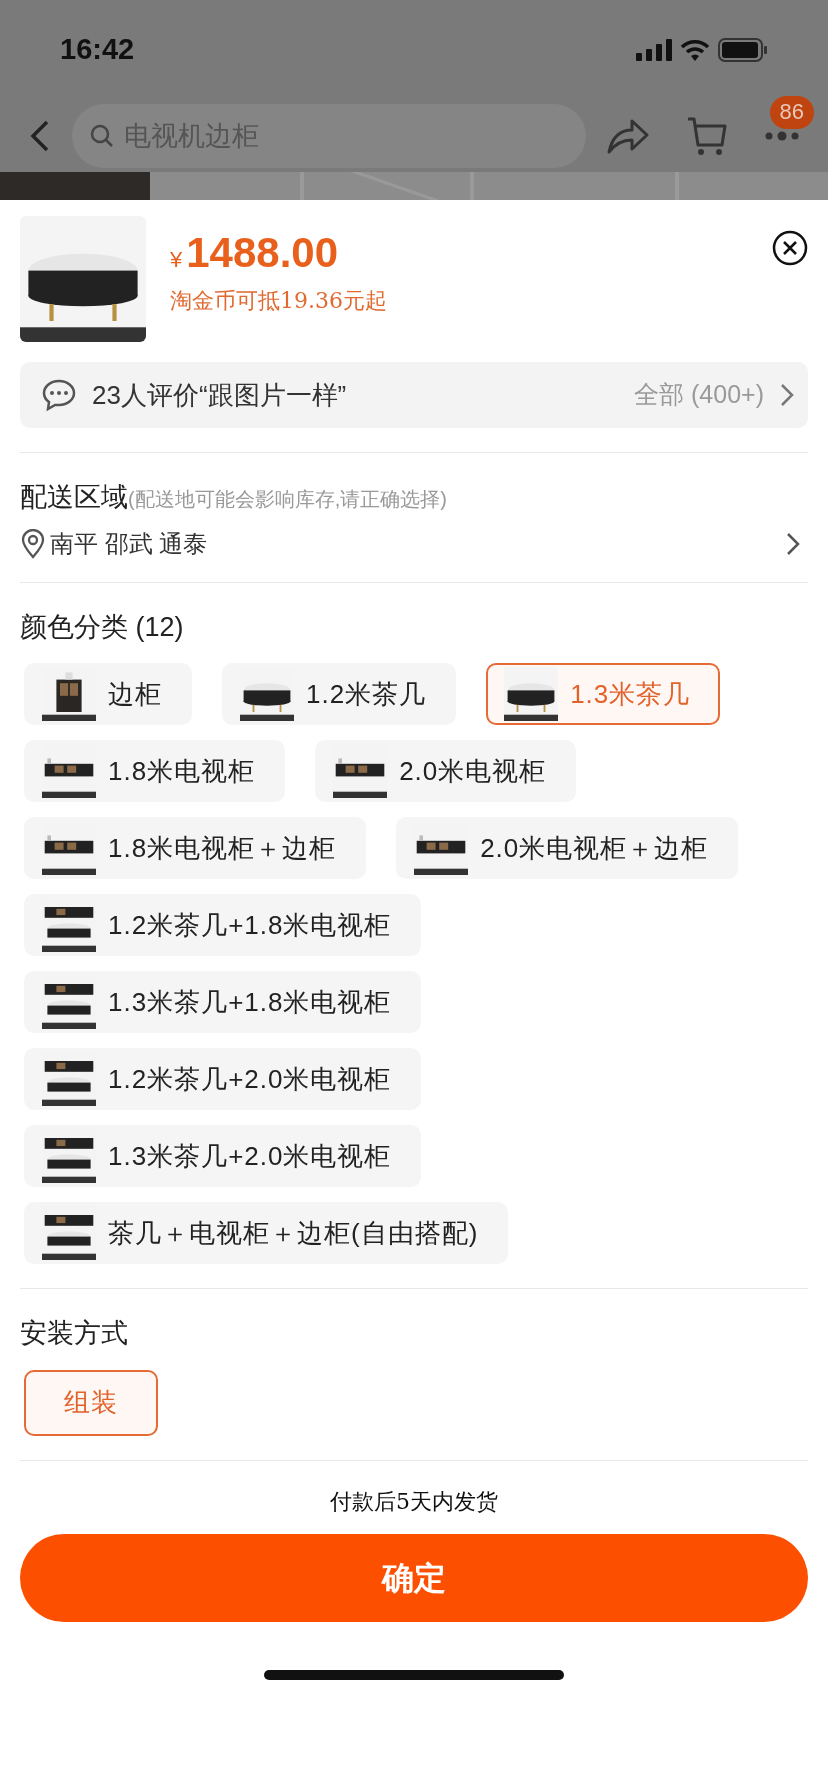  I want to click on option-chip: 2.0米电视柜＋边柜, so click(567, 848).